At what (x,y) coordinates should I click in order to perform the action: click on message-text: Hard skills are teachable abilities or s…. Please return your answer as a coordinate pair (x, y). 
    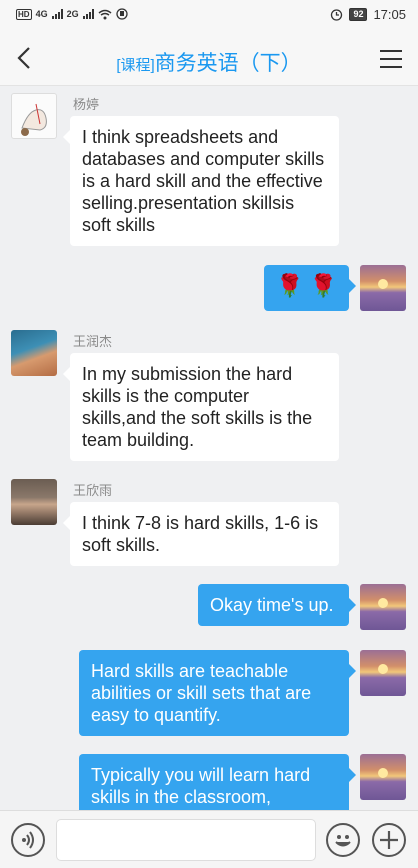
    Looking at the image, I should click on (201, 693).